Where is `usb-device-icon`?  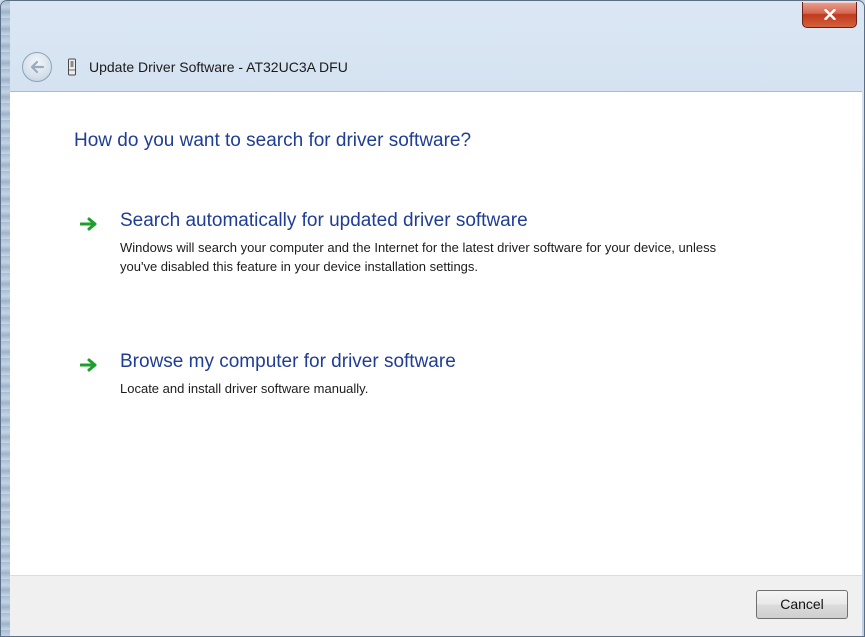
usb-device-icon is located at coordinates (72, 67).